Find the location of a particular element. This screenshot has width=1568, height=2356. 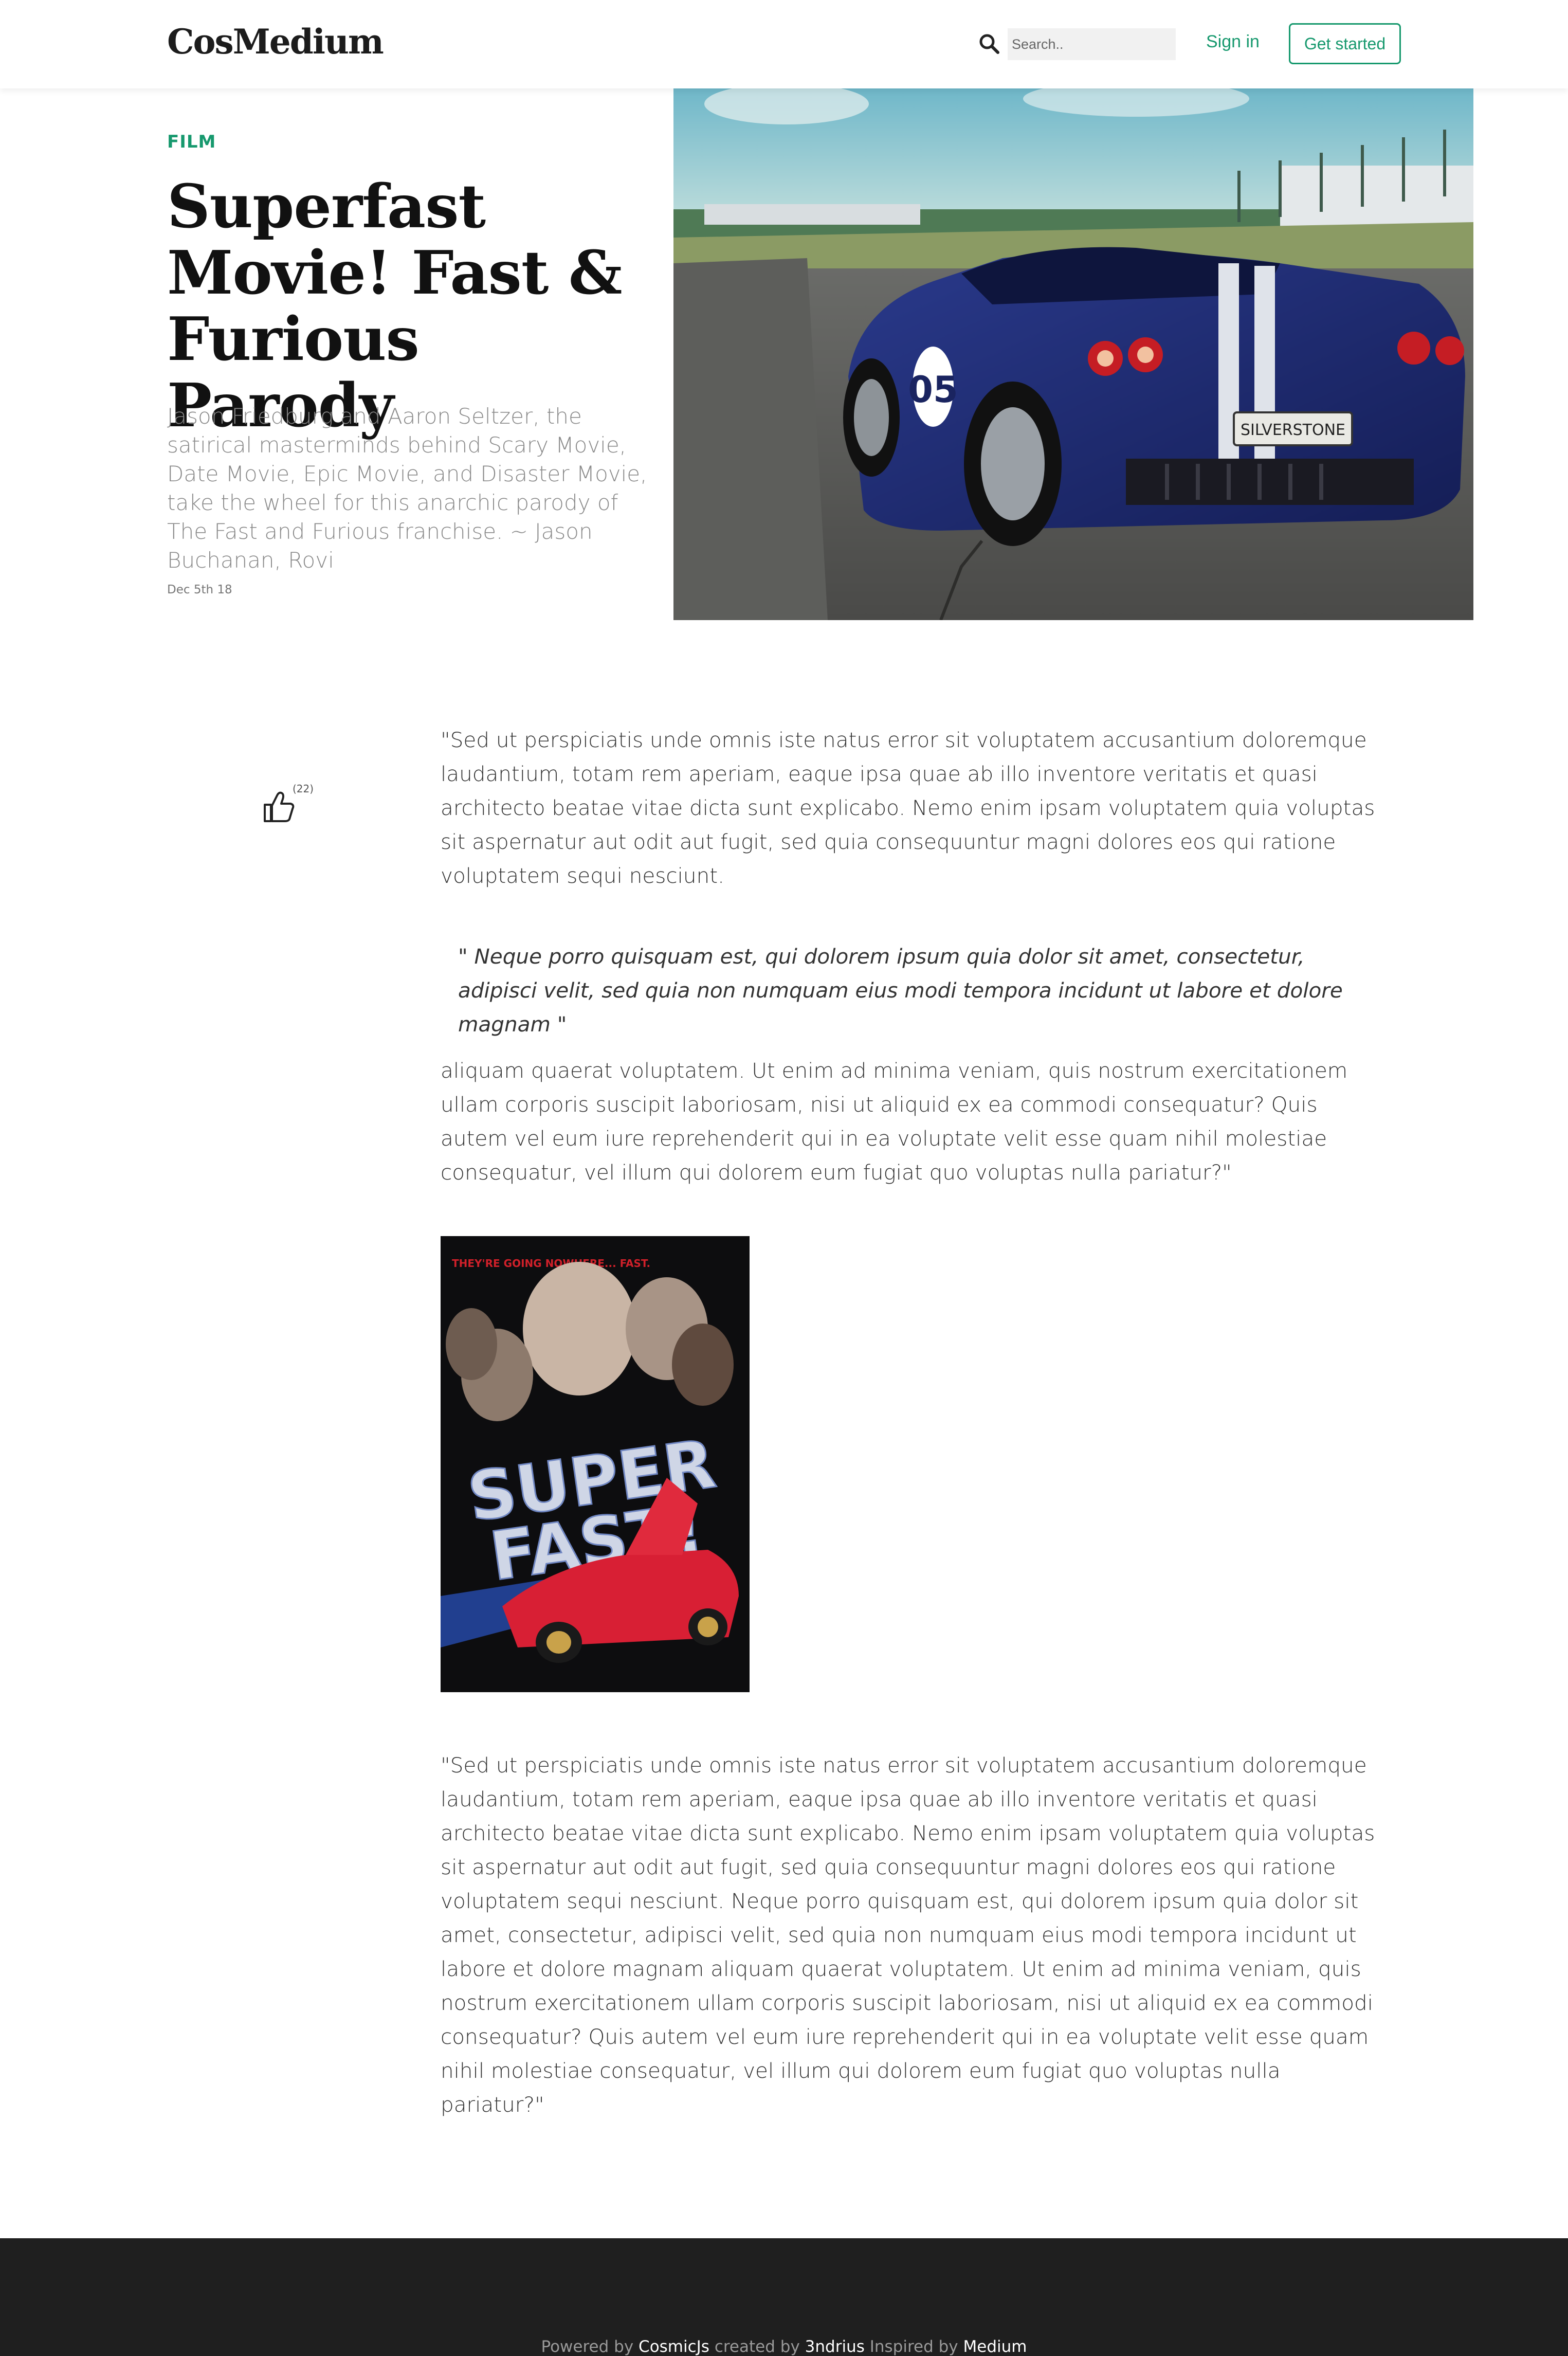

footer-inspired-by: Inspired by is located at coordinates (913, 2346).